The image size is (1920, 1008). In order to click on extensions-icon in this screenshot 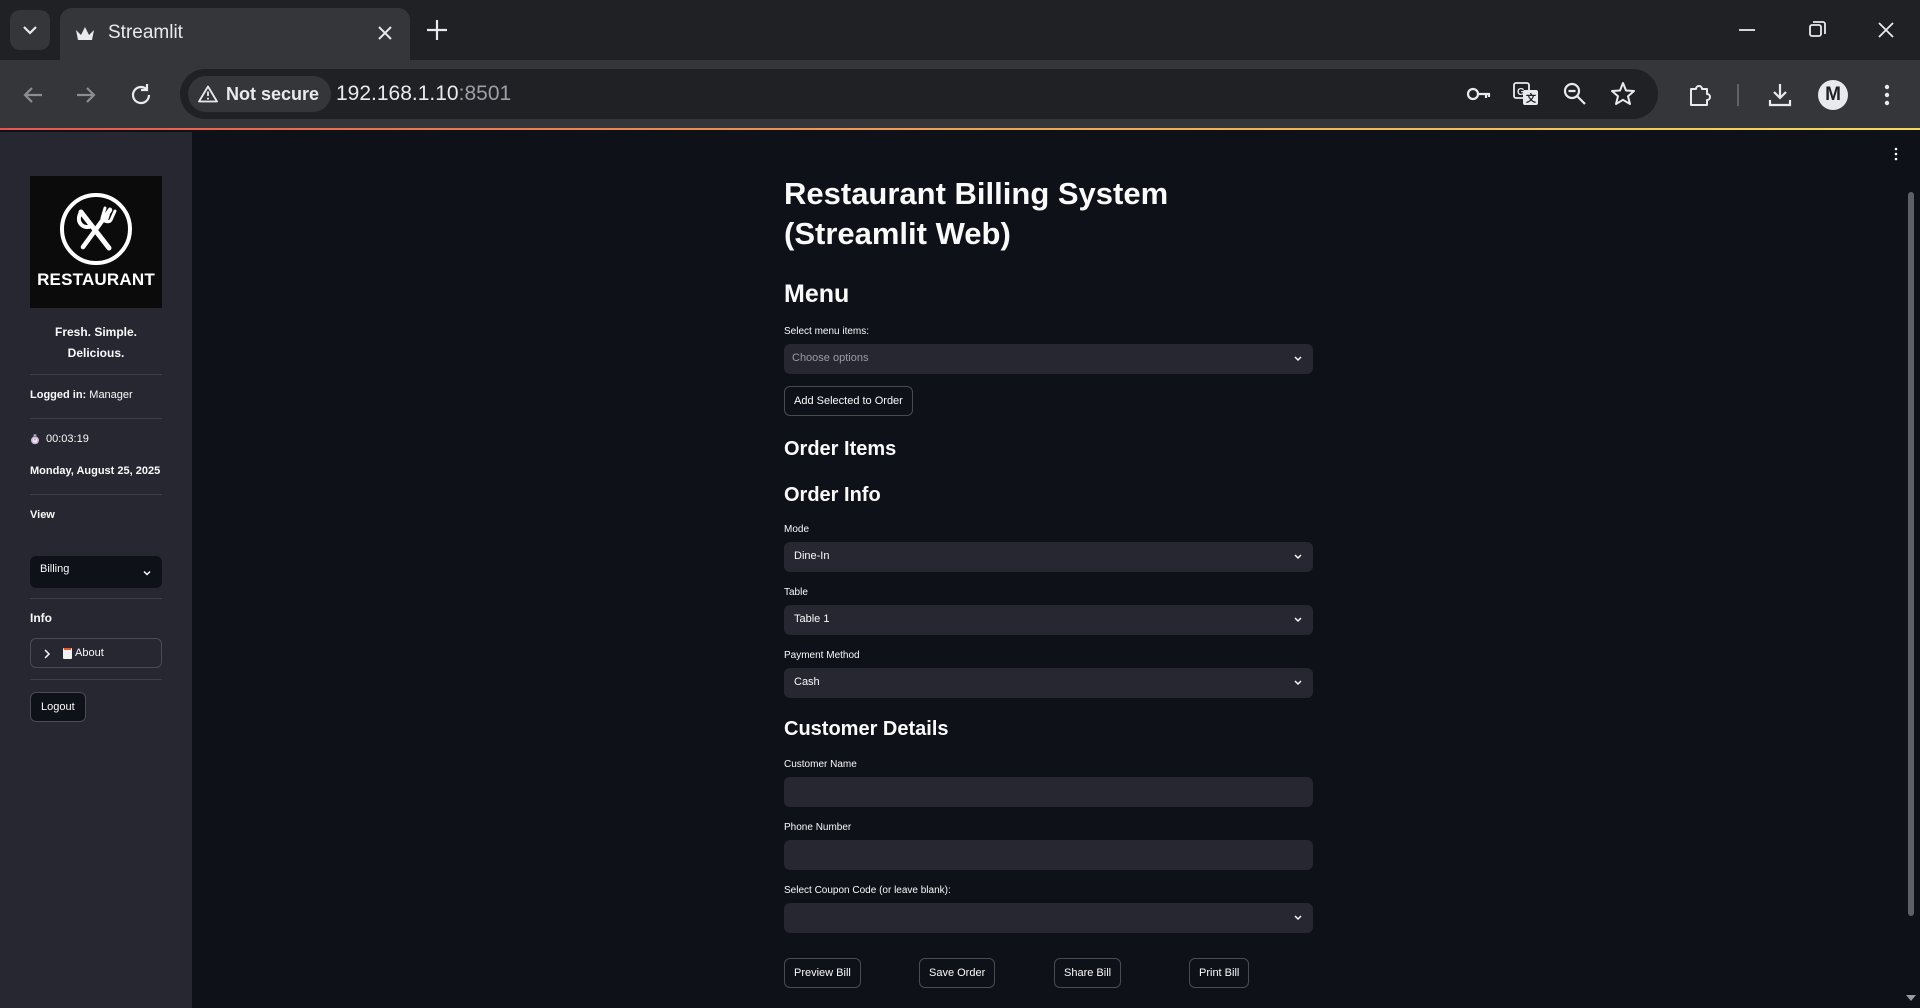, I will do `click(1700, 95)`.